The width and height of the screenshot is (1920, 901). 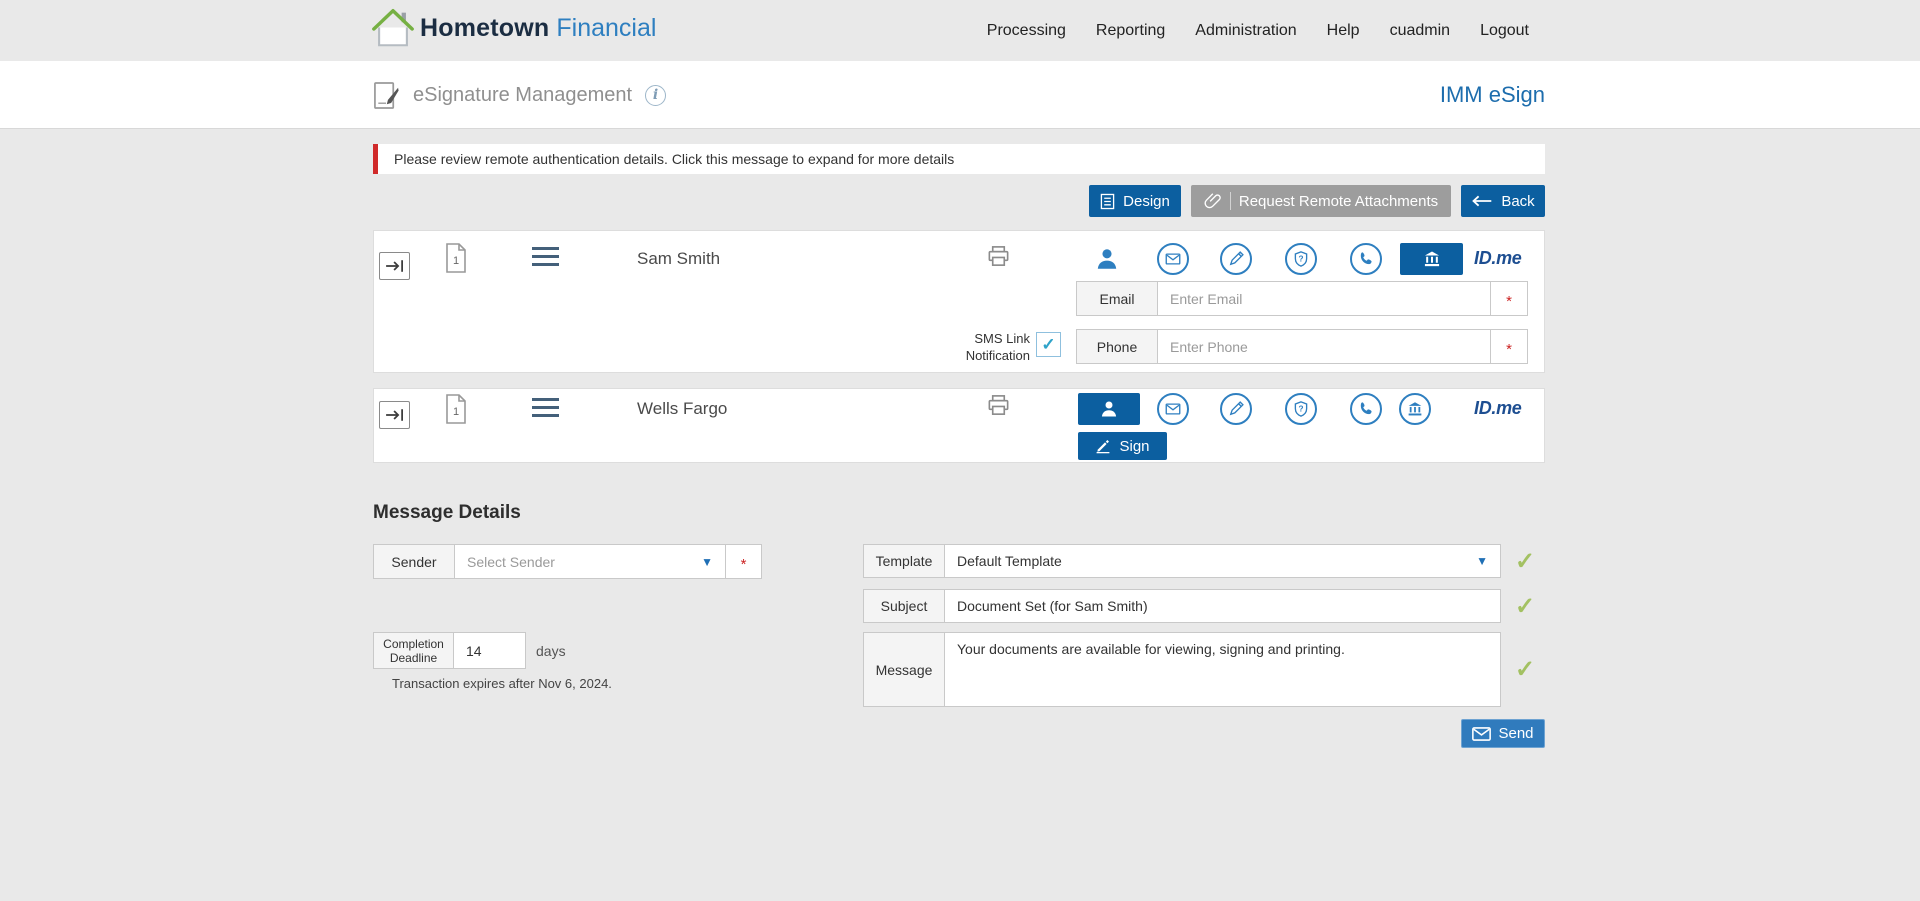 I want to click on sender-required-indicator: *, so click(x=743, y=561).